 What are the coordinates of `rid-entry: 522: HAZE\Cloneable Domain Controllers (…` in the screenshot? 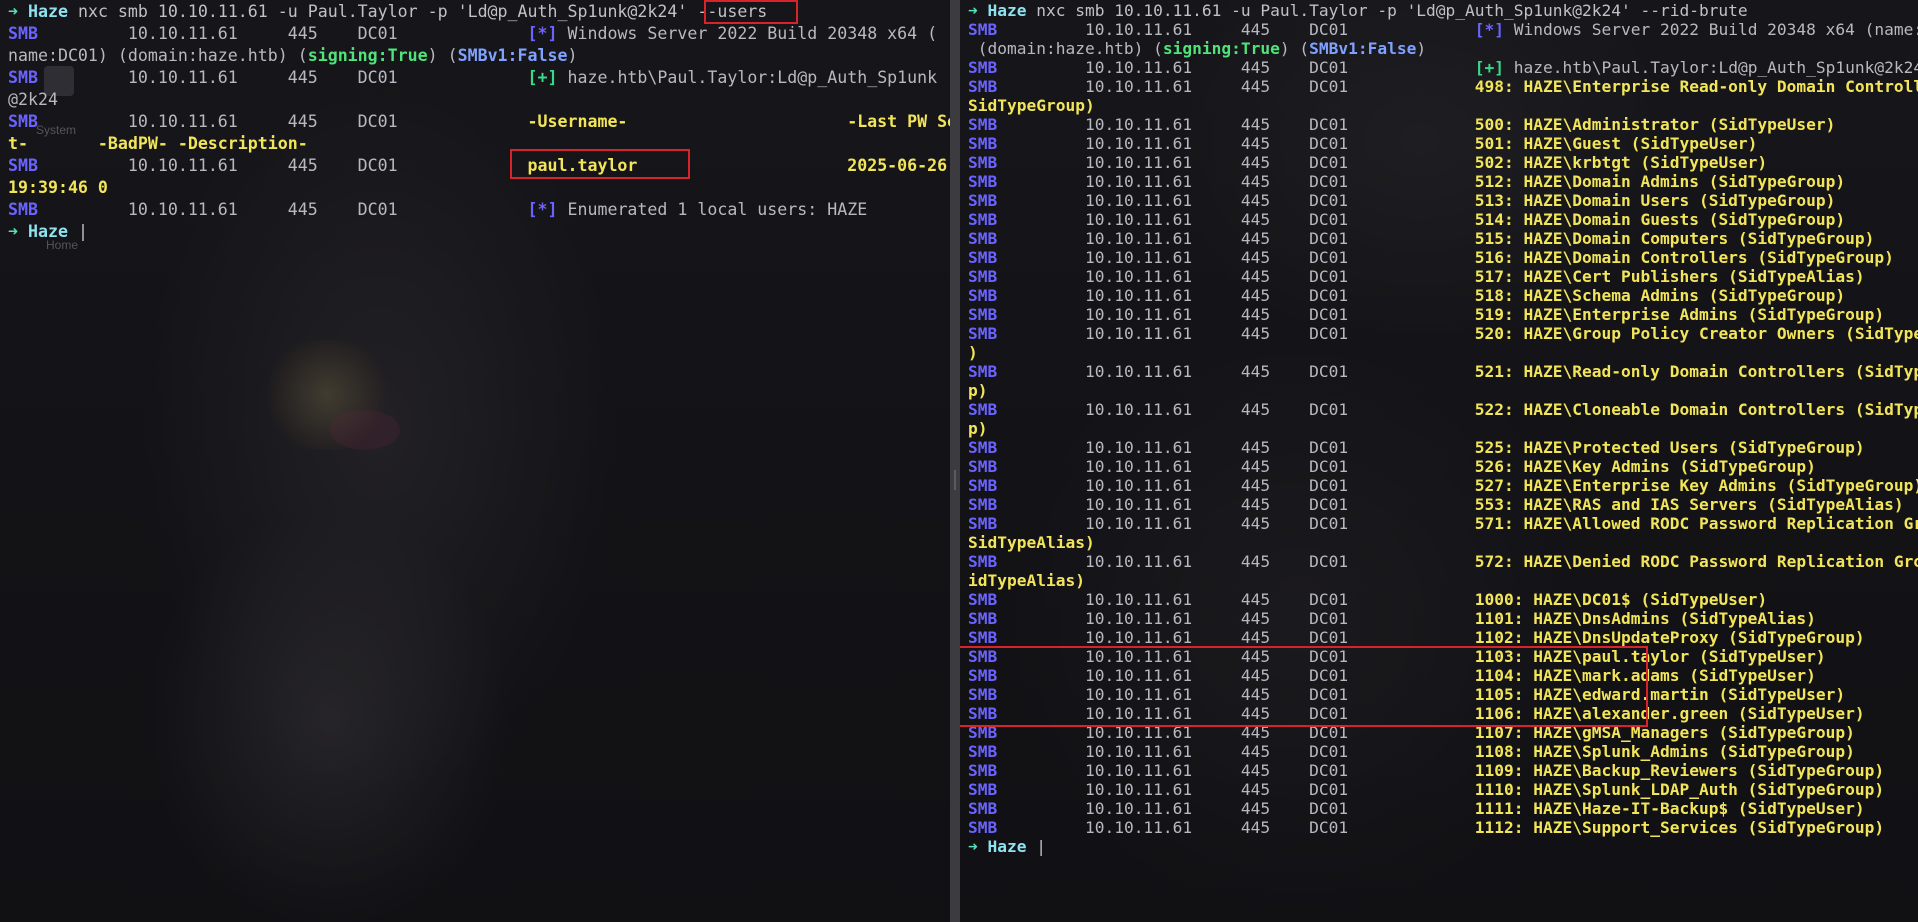 It's located at (1696, 409).